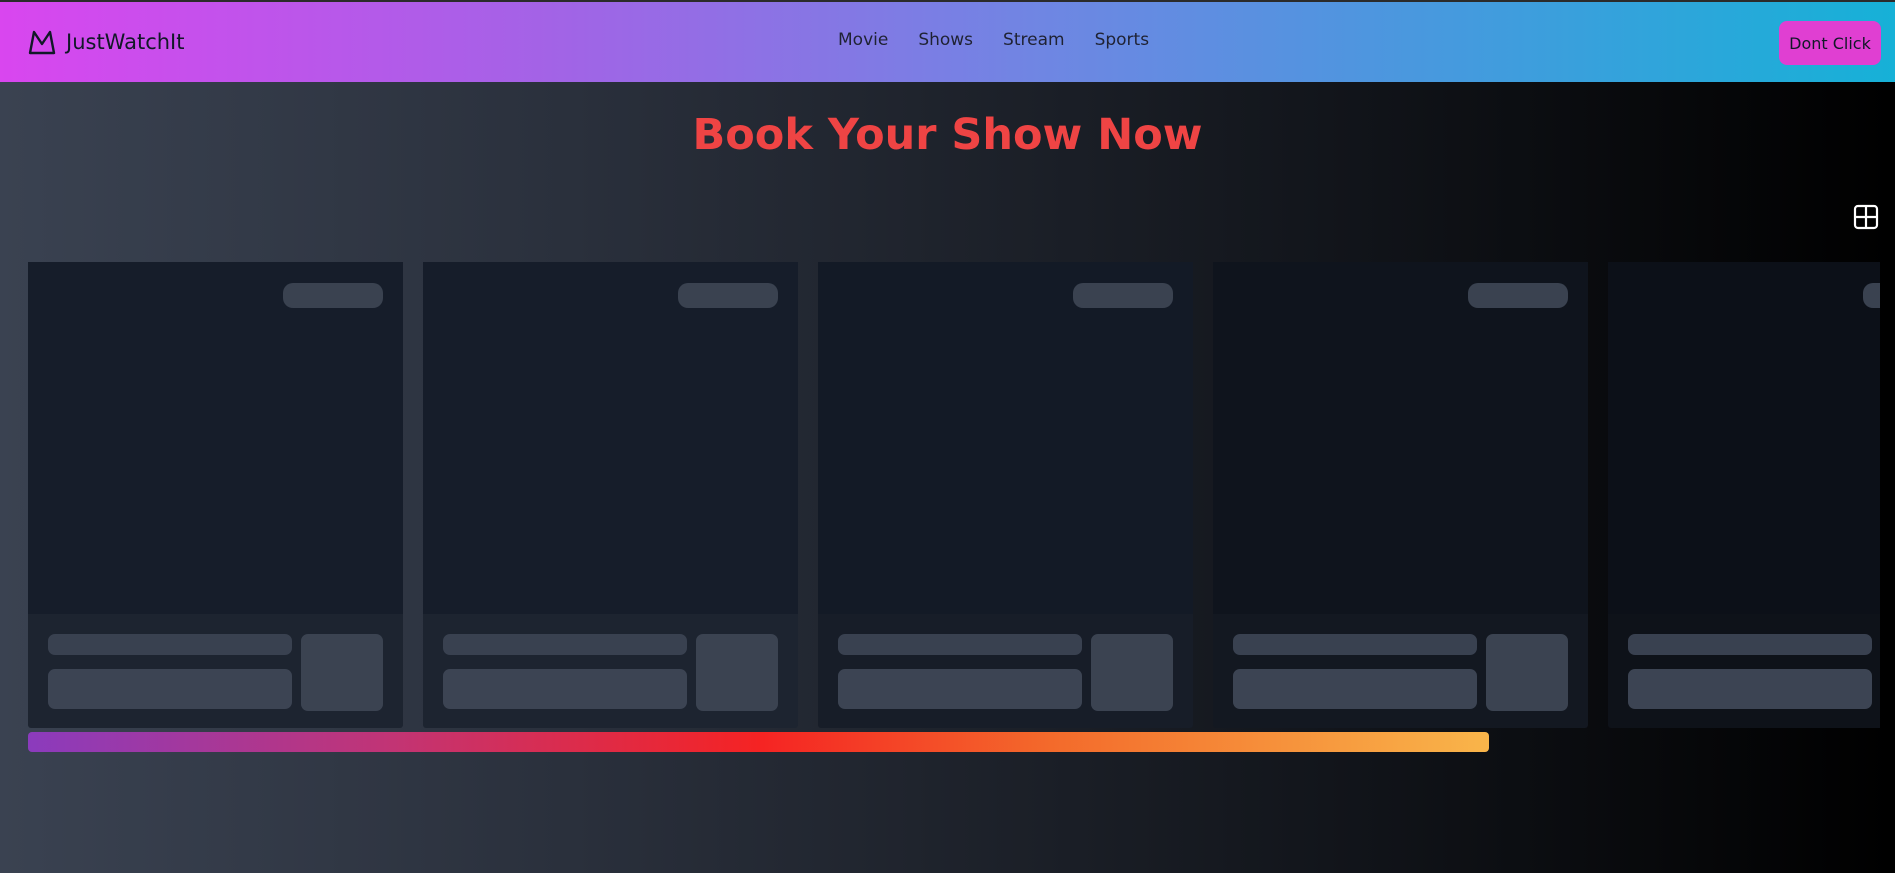  I want to click on brand: JustWatchIt, so click(106, 42).